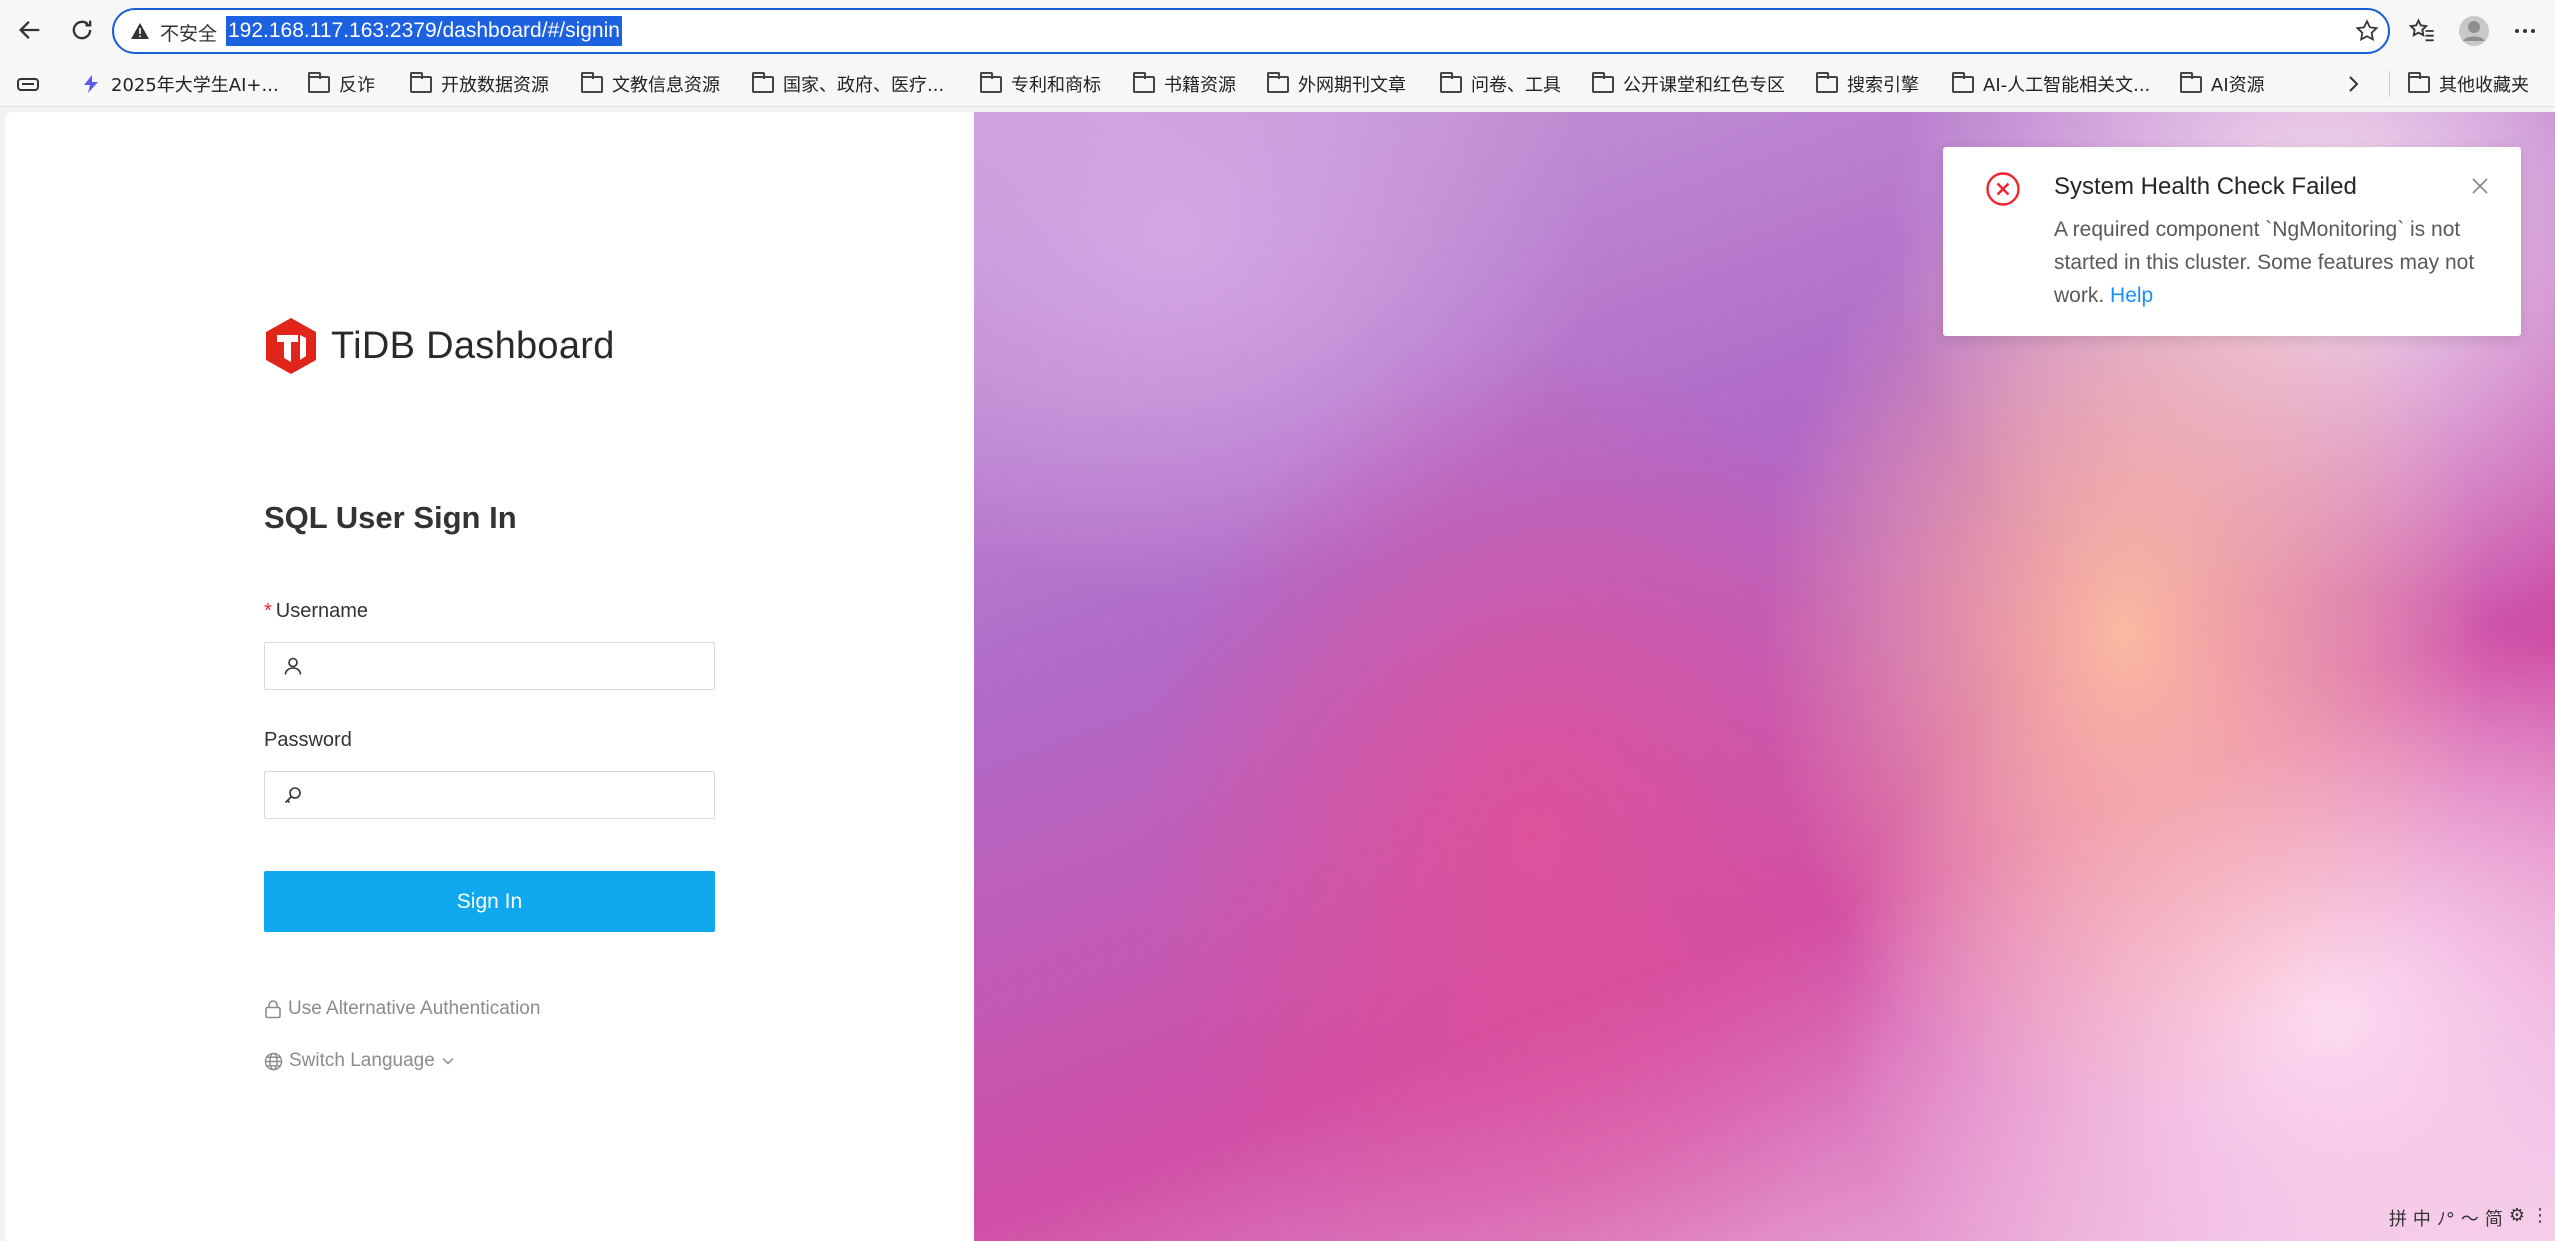 The image size is (2555, 1241). Describe the element at coordinates (1883, 85) in the screenshot. I see `bookmark-label: 搜索引擎` at that location.